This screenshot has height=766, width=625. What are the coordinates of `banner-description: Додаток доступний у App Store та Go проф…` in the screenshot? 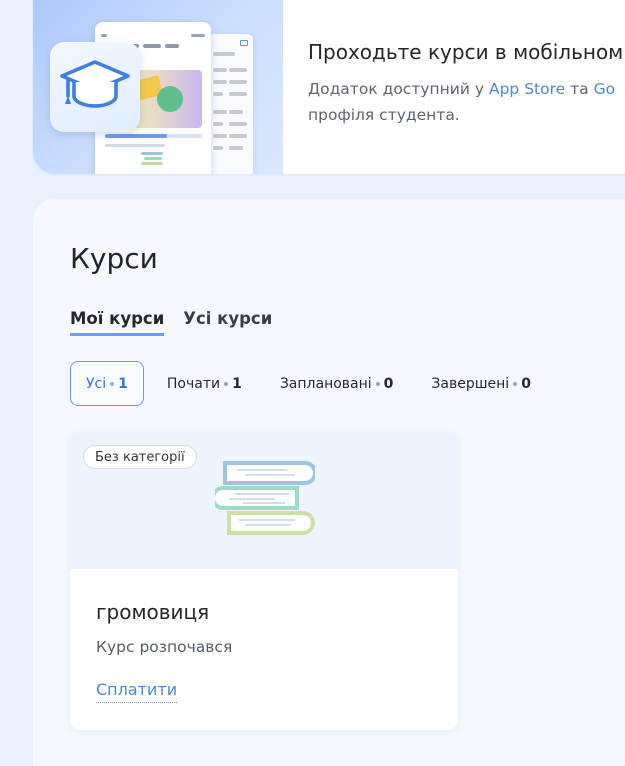 It's located at (462, 102).